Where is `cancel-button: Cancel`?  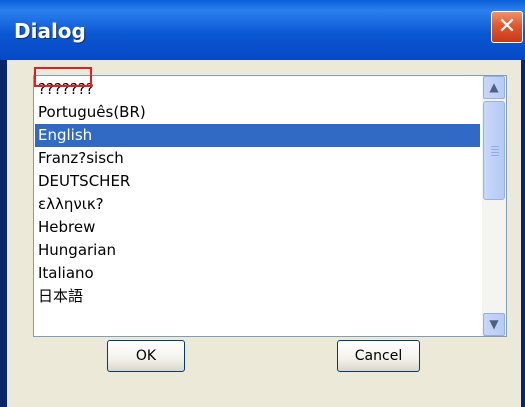 cancel-button: Cancel is located at coordinates (378, 356).